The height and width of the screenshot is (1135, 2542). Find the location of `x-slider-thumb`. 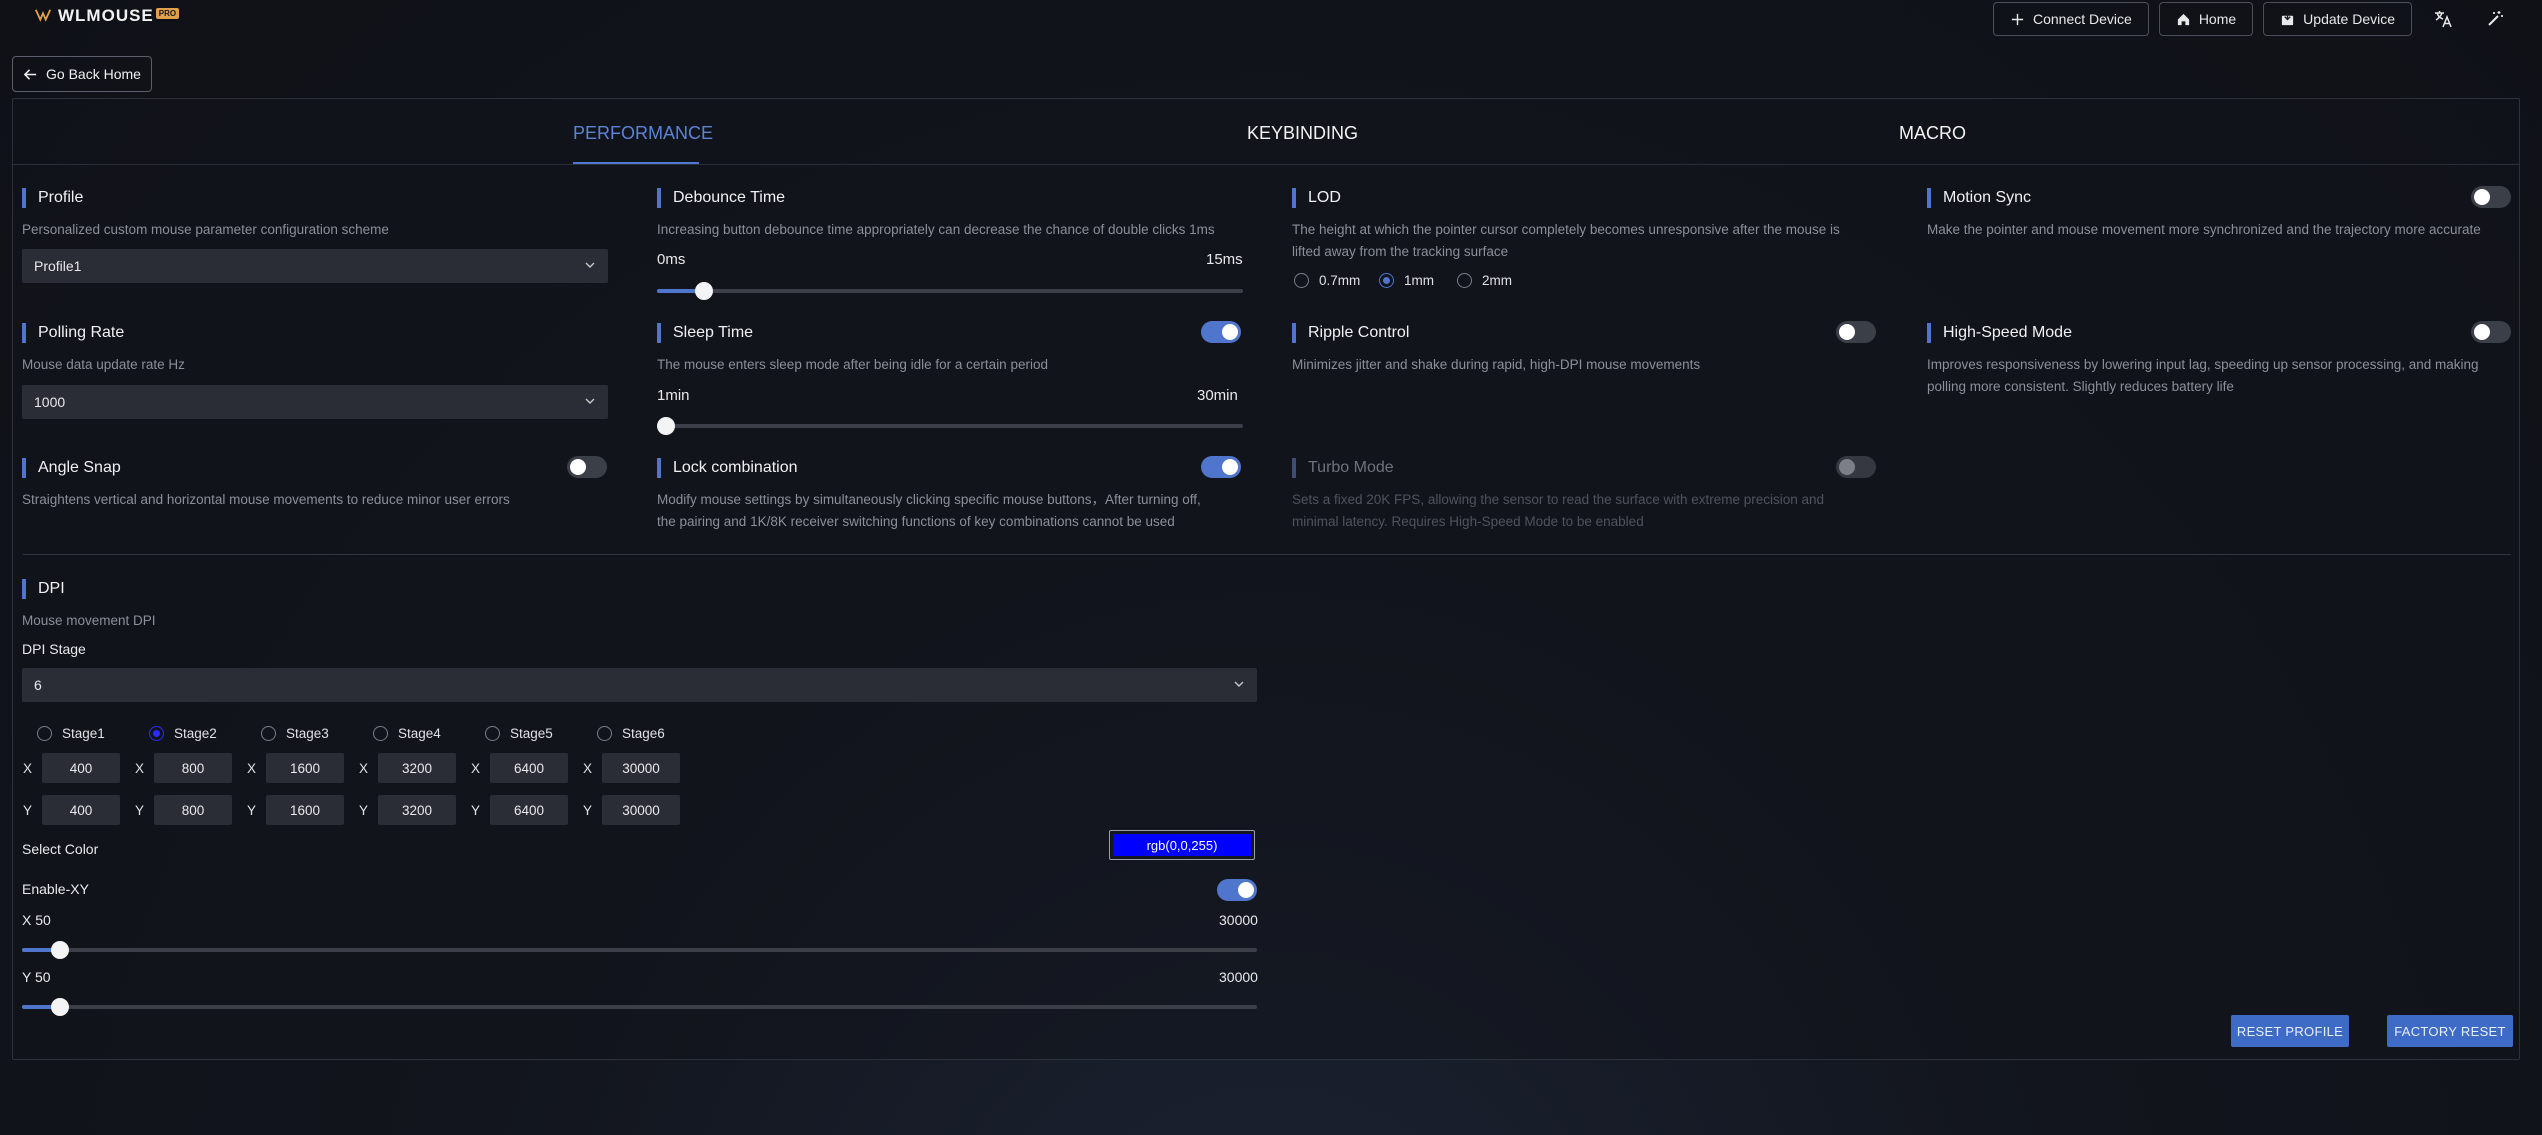

x-slider-thumb is located at coordinates (60, 950).